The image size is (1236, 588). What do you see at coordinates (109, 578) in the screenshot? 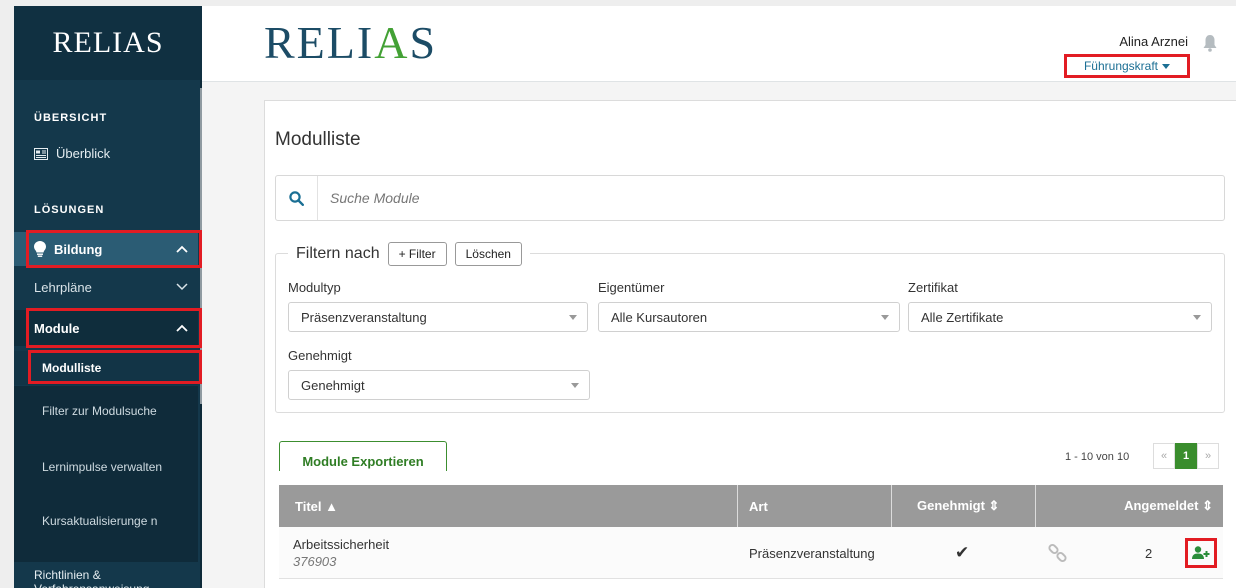
I see `sidebar-item-richtlinien: Richtlinien & Verfahrensanweisung` at bounding box center [109, 578].